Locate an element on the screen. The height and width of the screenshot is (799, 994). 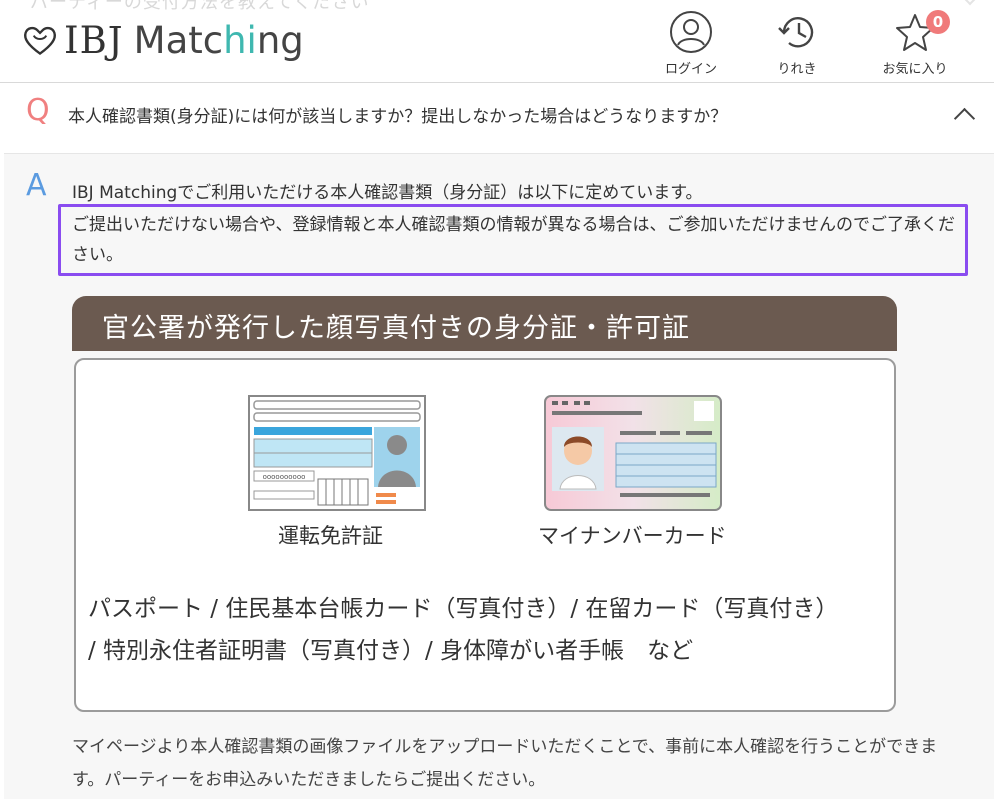
answer-mark: A is located at coordinates (36, 185).